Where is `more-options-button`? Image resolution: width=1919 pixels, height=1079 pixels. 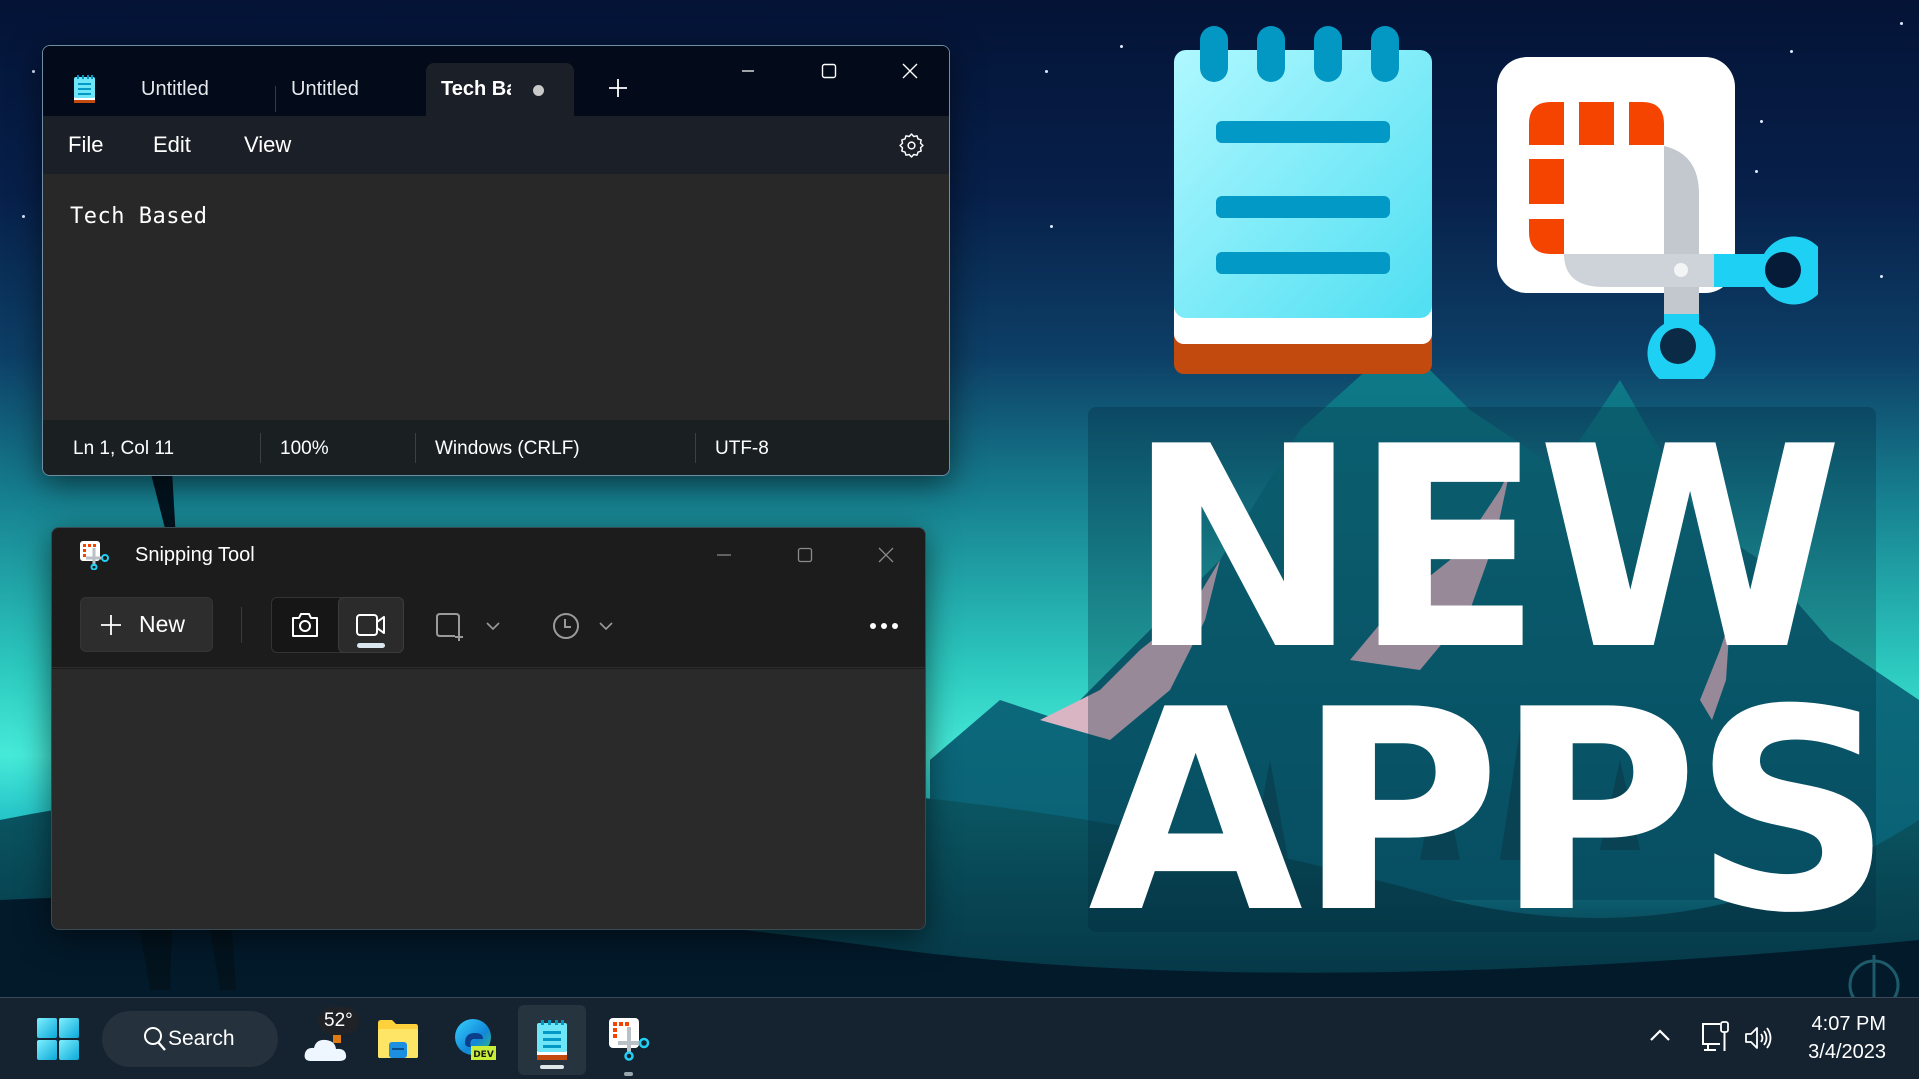 more-options-button is located at coordinates (884, 626).